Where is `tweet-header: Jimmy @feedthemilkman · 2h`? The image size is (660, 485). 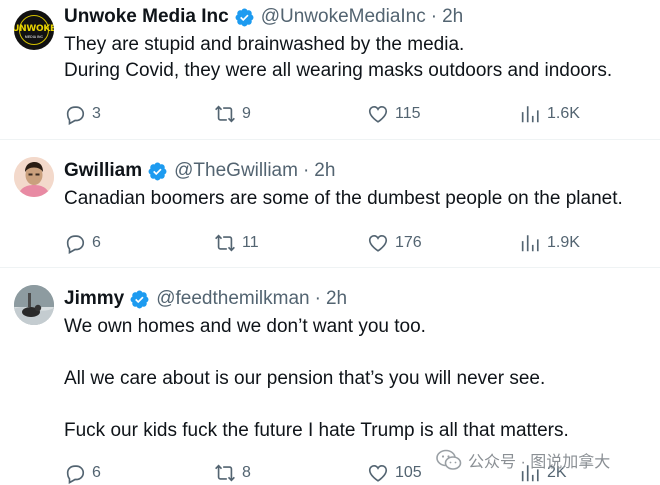
tweet-header: Jimmy @feedthemilkman · 2h is located at coordinates (205, 299).